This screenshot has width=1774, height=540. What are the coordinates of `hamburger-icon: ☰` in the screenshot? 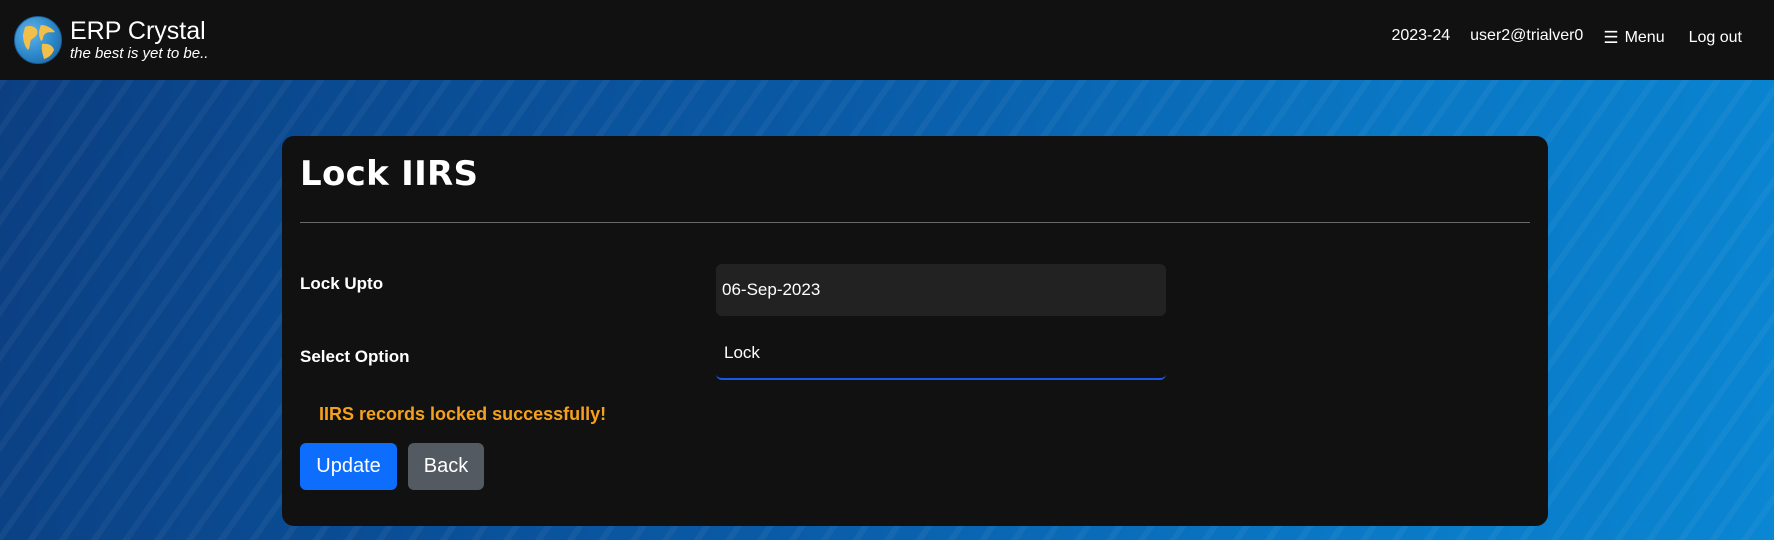 It's located at (1611, 37).